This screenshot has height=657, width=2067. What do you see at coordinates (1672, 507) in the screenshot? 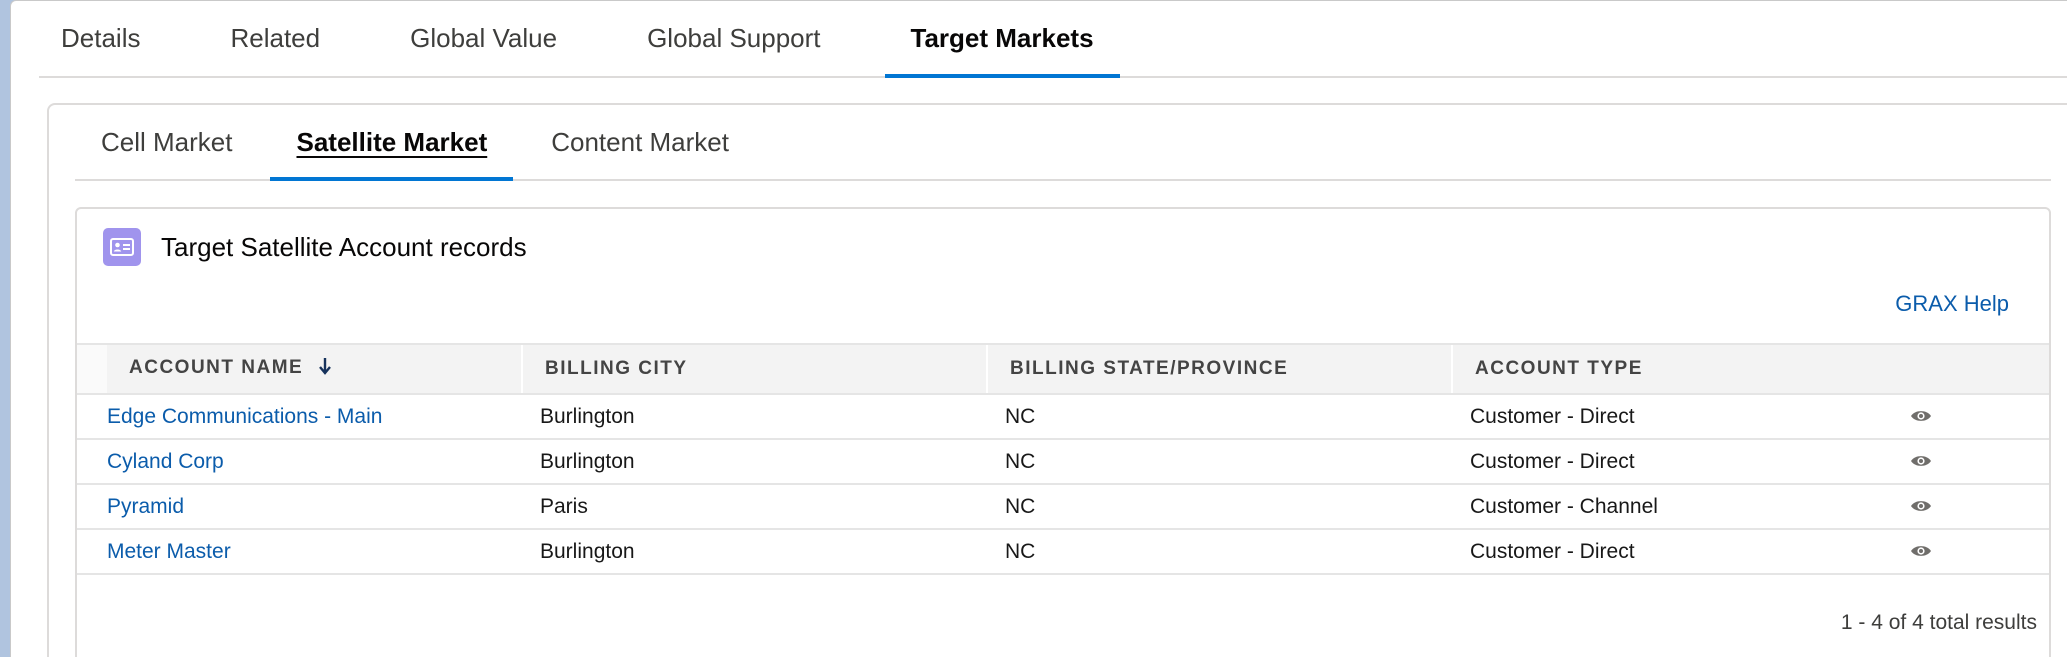
I see `cell-account-type: Customer - Channel` at bounding box center [1672, 507].